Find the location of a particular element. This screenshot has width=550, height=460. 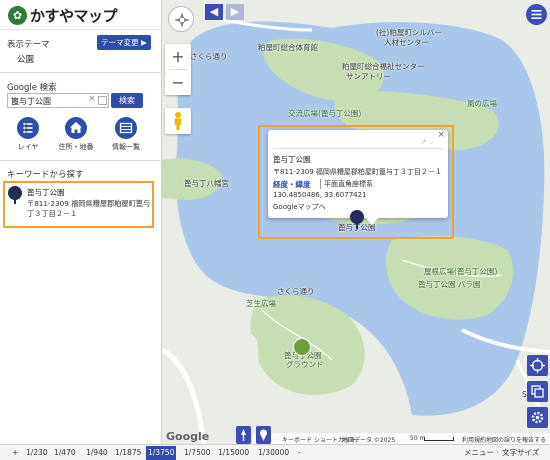

town-emblem-icon: ✿ is located at coordinates (17, 15).